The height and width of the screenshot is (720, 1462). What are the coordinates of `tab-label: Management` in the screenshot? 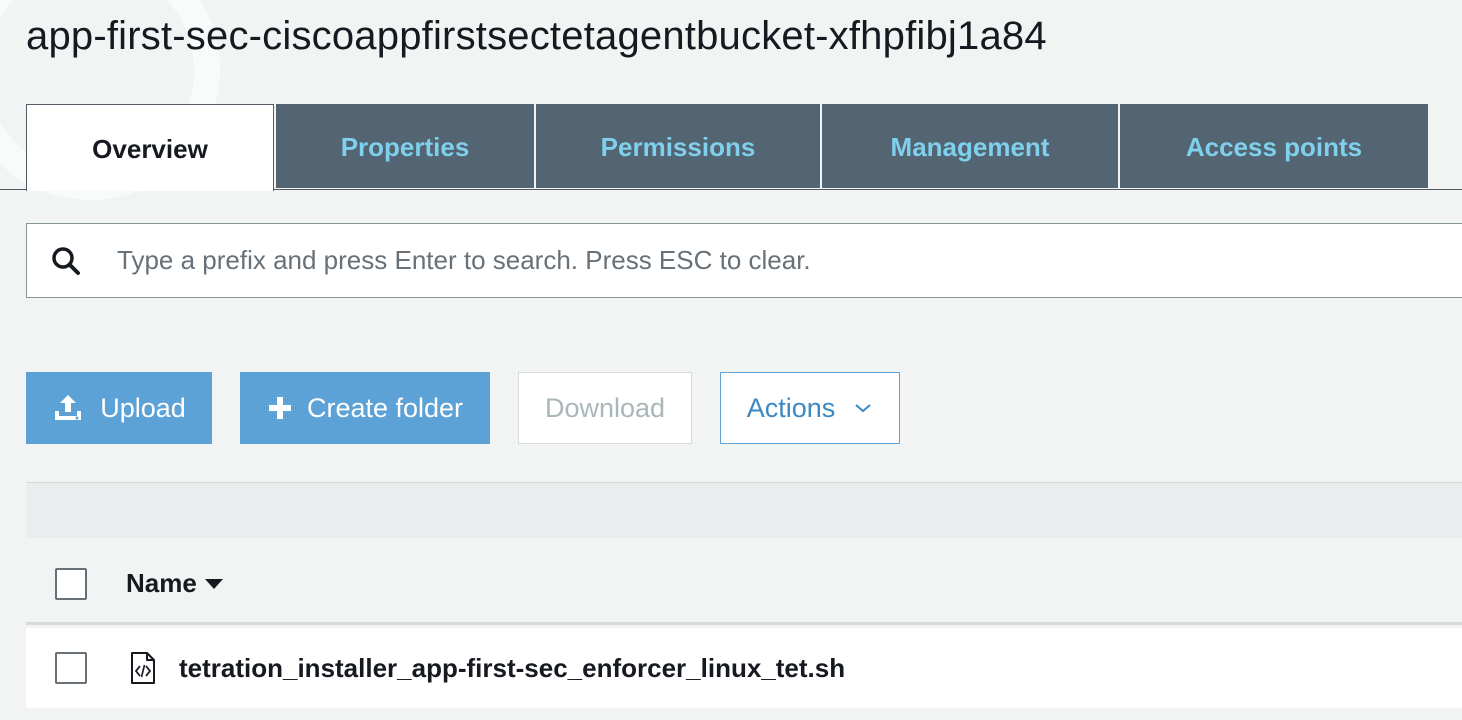 It's located at (970, 146).